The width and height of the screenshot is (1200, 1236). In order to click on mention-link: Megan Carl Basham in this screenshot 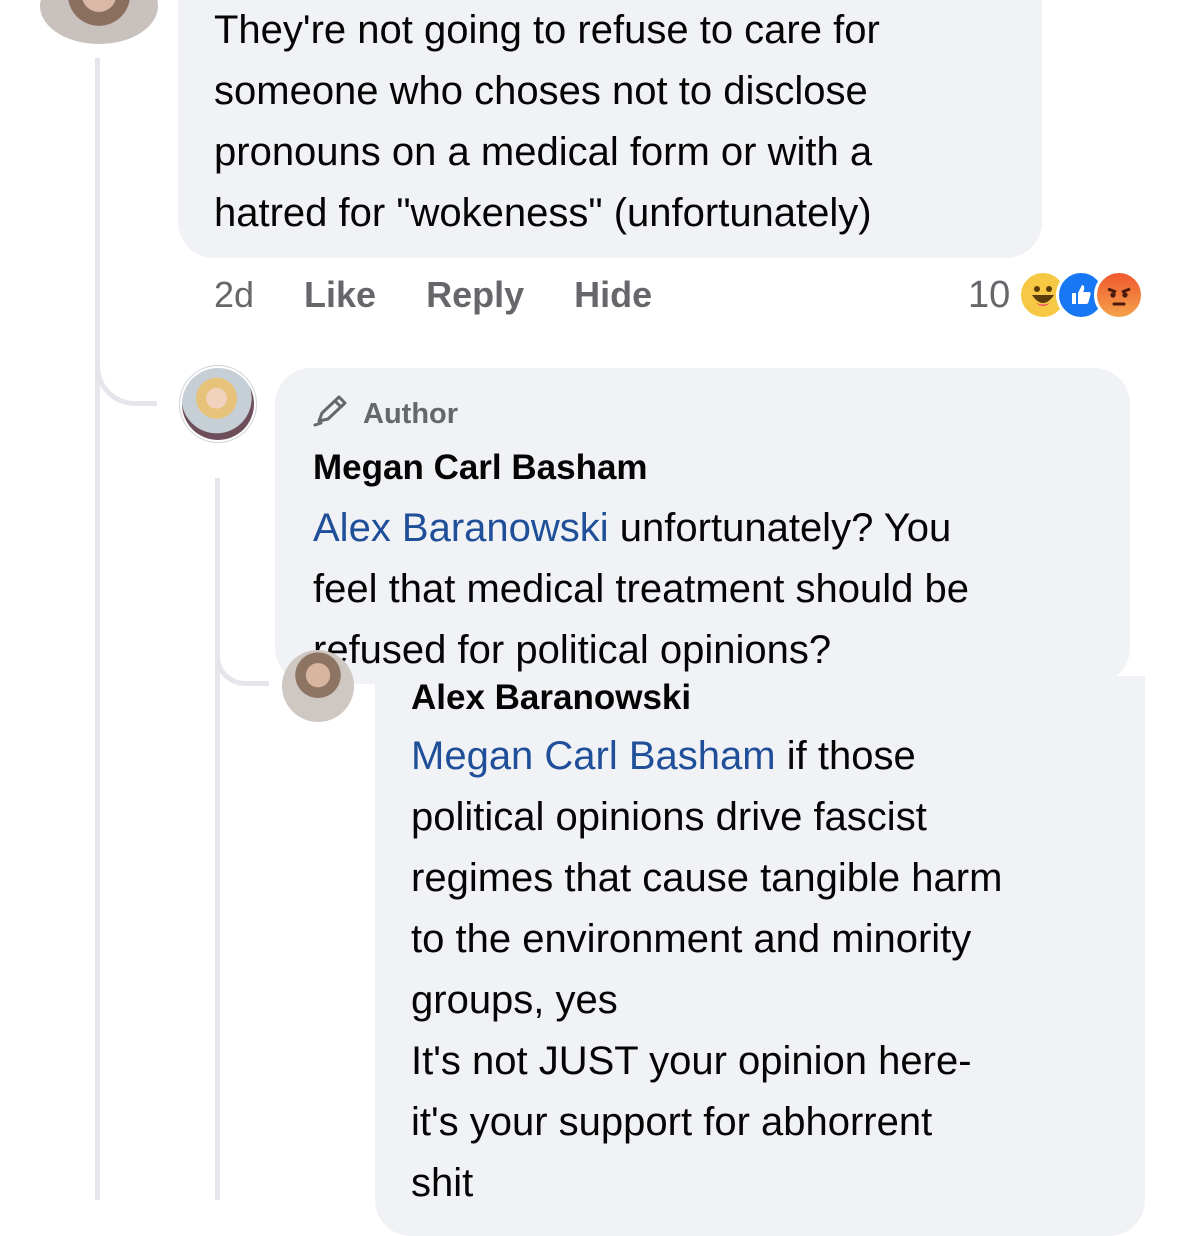, I will do `click(593, 756)`.